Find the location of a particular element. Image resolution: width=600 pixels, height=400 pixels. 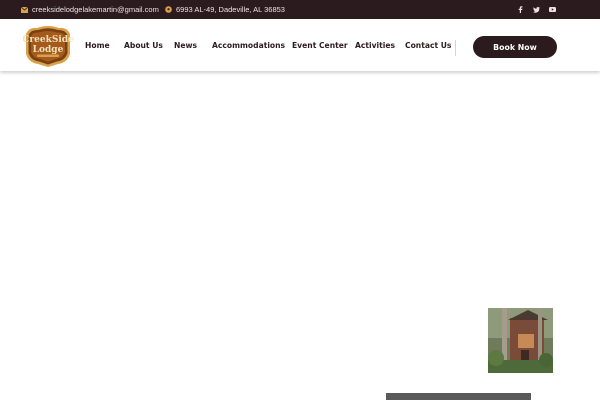

nav-news: News is located at coordinates (185, 45).